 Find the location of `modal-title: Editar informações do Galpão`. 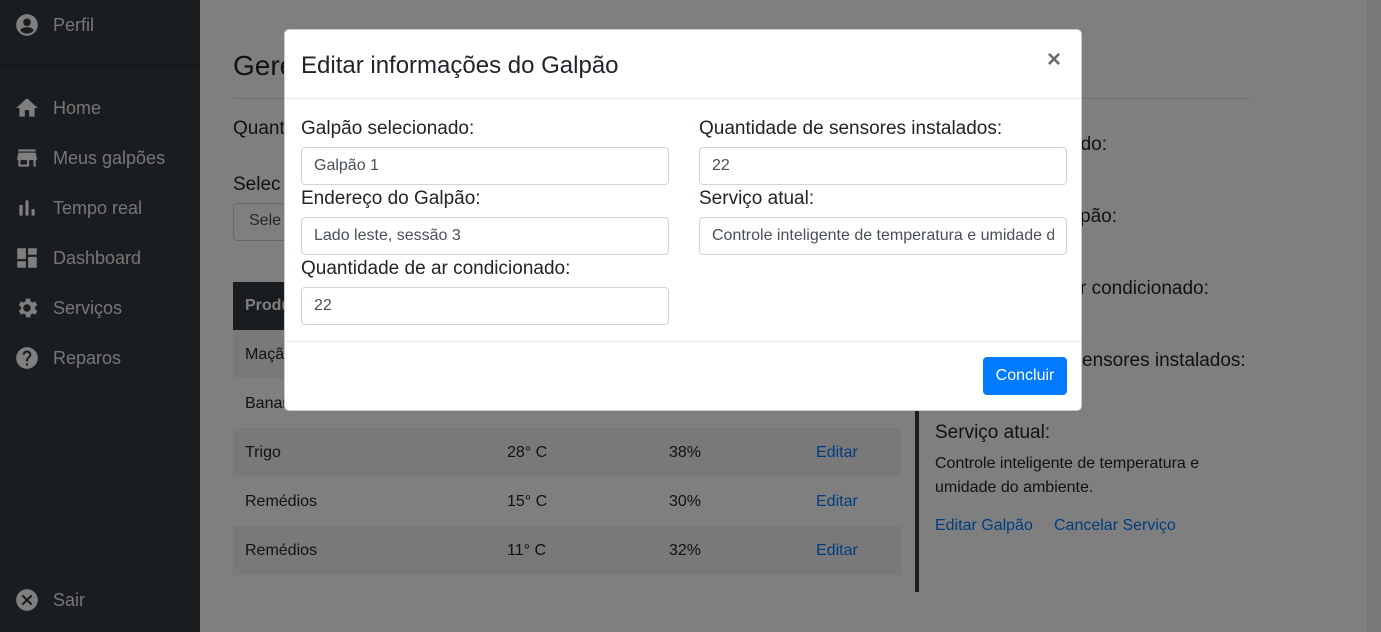

modal-title: Editar informações do Galpão is located at coordinates (460, 65).